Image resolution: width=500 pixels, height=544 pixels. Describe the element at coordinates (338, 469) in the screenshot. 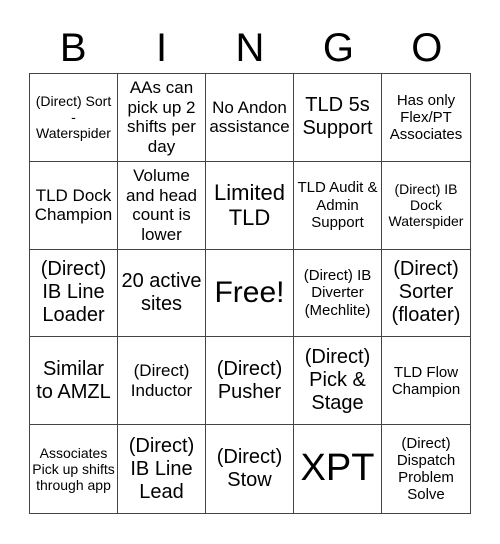

I see `bingo-cell: XPT` at that location.